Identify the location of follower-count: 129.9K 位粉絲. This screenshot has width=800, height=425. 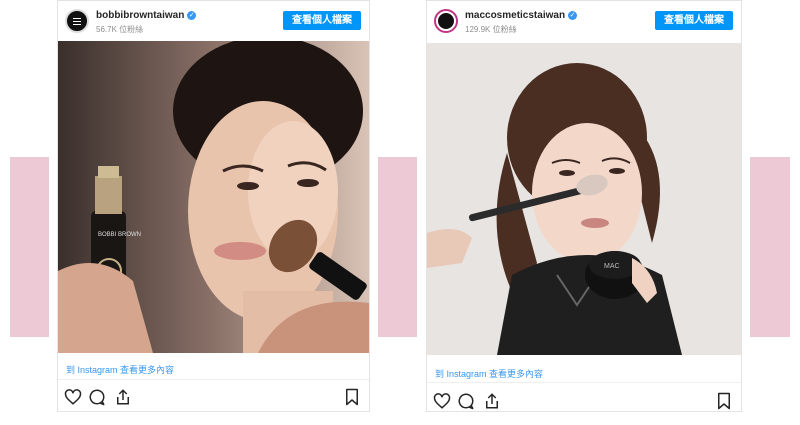
(491, 29).